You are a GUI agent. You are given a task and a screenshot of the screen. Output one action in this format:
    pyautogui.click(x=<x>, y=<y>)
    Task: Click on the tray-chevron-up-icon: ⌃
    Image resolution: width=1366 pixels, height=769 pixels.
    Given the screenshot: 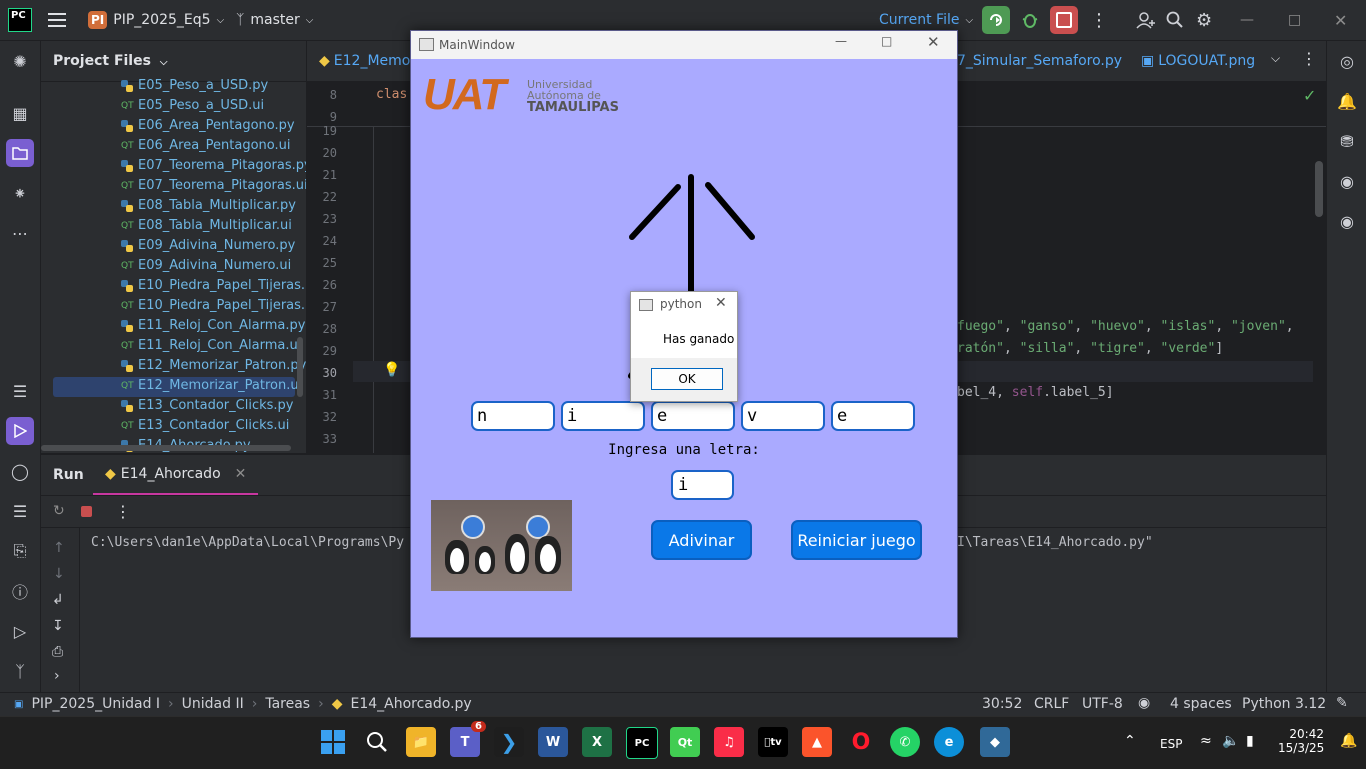 What is the action you would take?
    pyautogui.click(x=1130, y=741)
    